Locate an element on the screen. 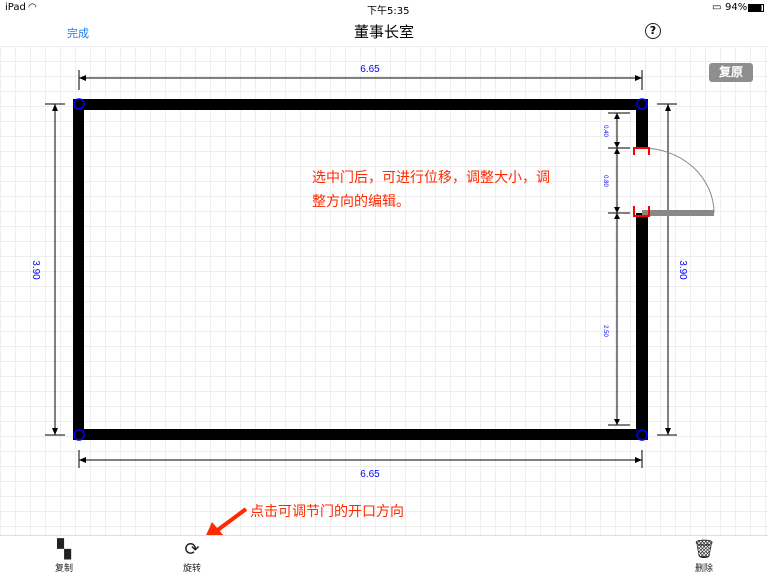 Image resolution: width=768 pixels, height=576 pixels. dim-bottom-label: 6.65 is located at coordinates (370, 474).